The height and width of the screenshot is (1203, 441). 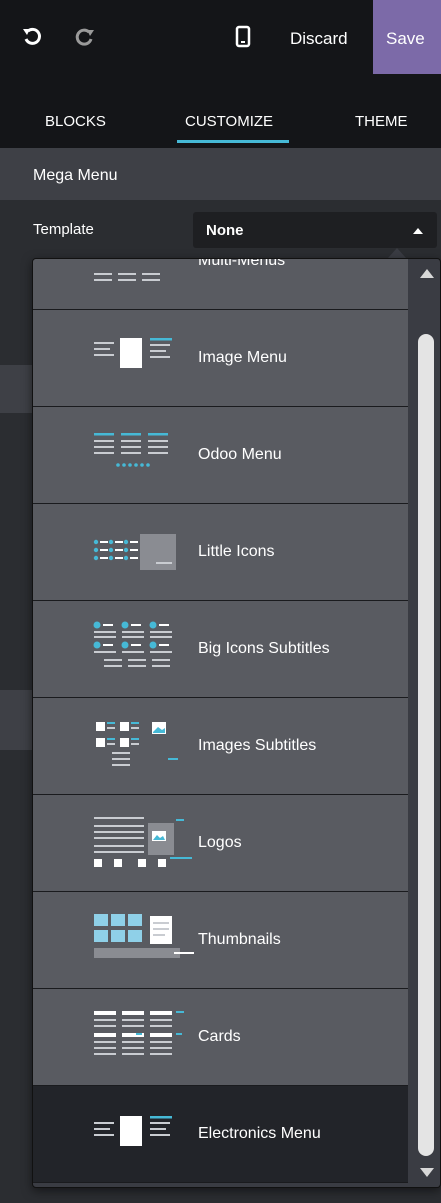 I want to click on thumbnails-icon, so click(x=144, y=936).